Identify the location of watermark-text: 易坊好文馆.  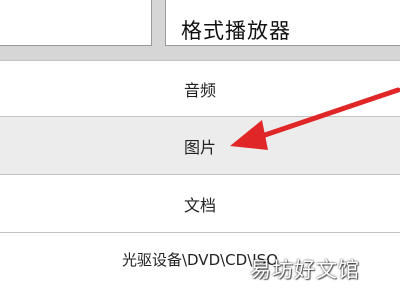
(305, 270).